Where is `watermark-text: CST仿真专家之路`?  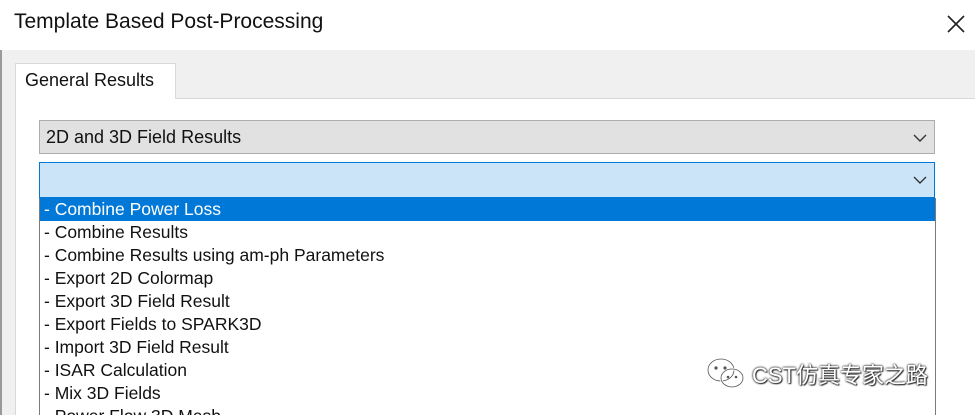 watermark-text: CST仿真专家之路 is located at coordinates (840, 375).